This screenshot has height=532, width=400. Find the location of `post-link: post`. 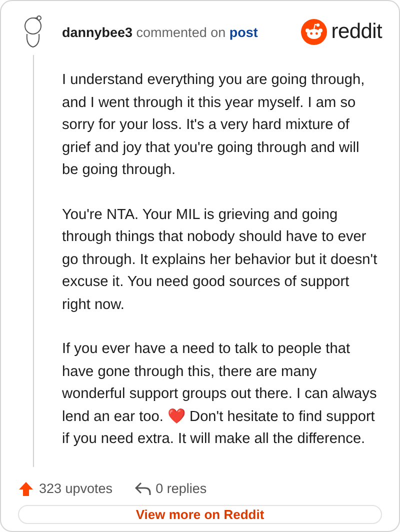

post-link: post is located at coordinates (243, 32).